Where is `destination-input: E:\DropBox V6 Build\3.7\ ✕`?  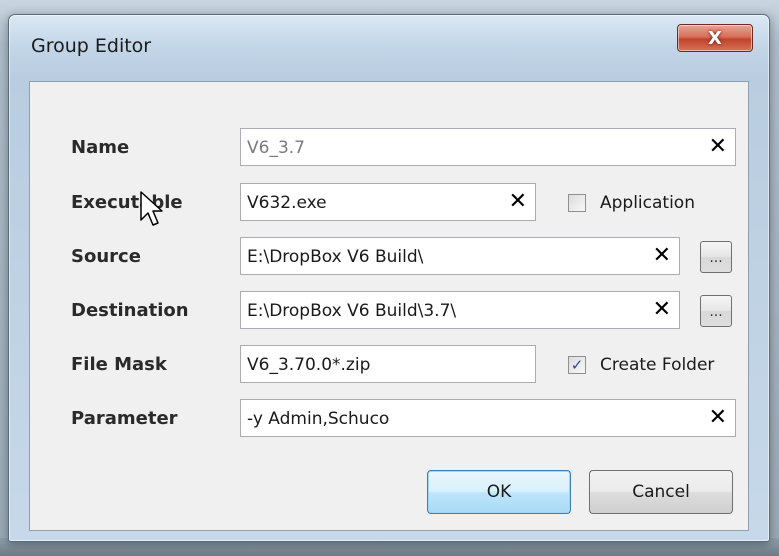
destination-input: E:\DropBox V6 Build\3.7\ ✕ is located at coordinates (460, 310).